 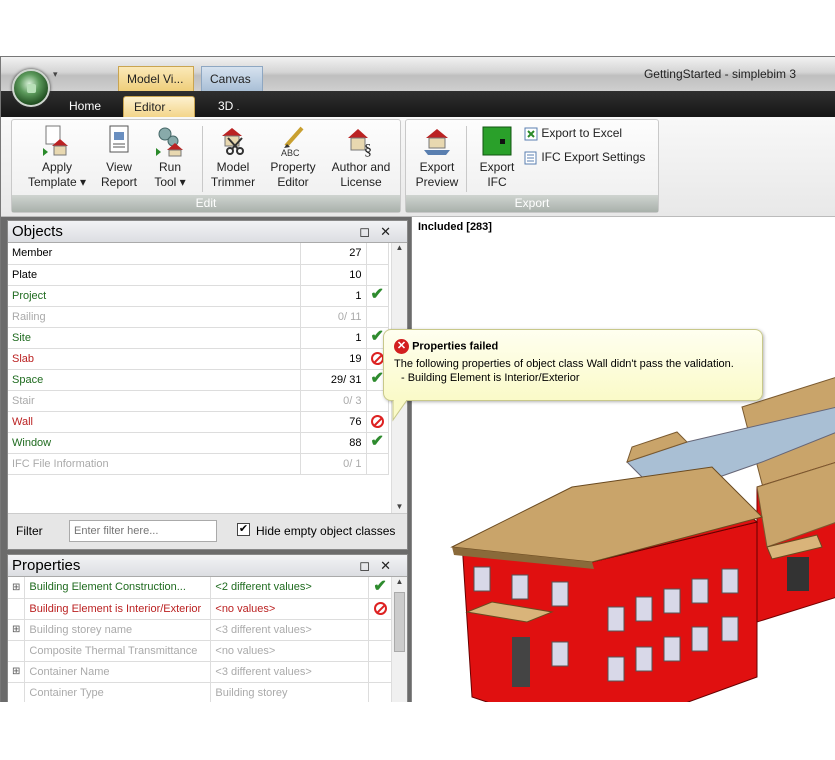 I want to click on application-menu-button, so click(x=31, y=88).